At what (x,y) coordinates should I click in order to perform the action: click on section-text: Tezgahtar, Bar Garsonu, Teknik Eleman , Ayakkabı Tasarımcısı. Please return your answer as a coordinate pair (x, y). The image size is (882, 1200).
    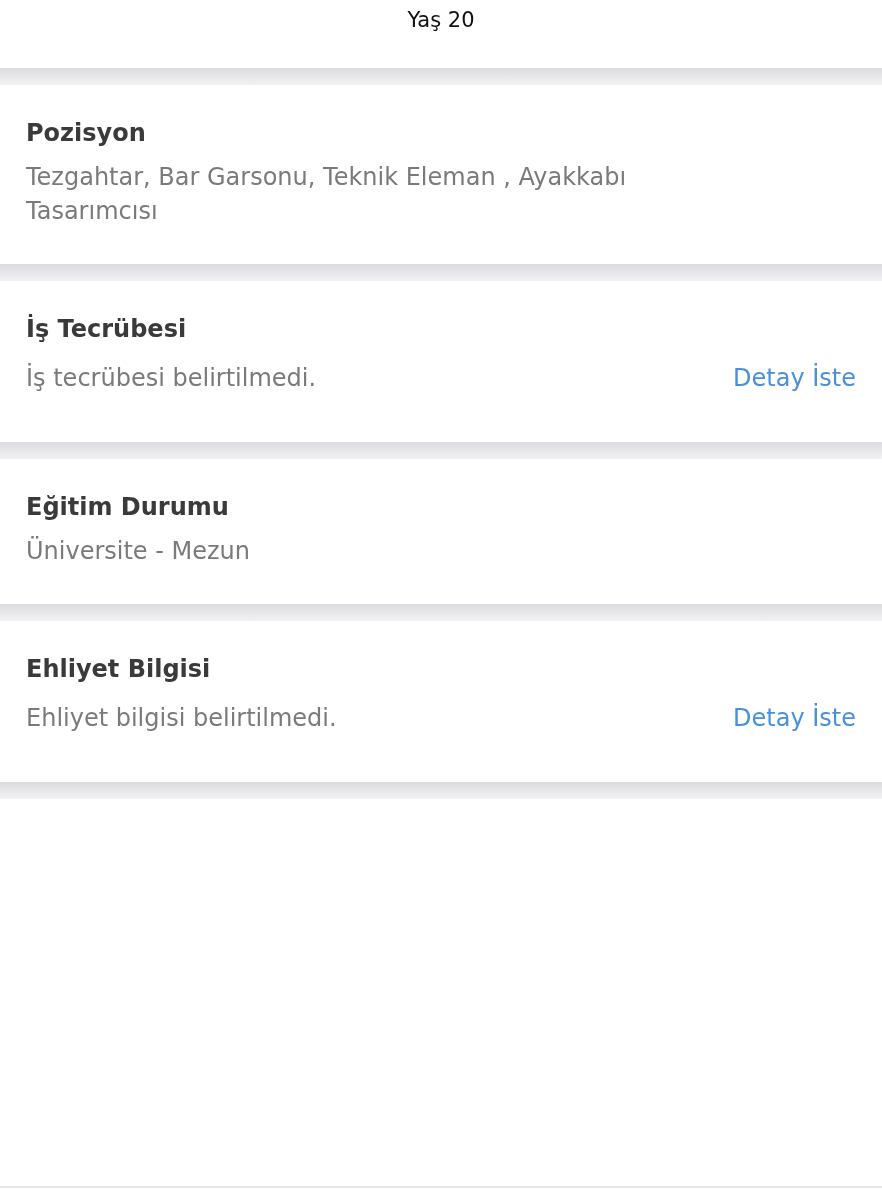
    Looking at the image, I should click on (327, 194).